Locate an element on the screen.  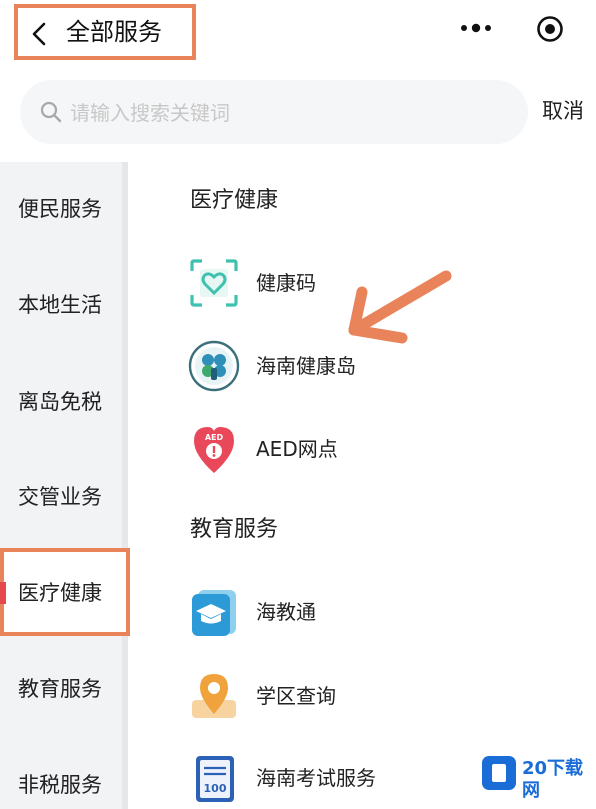
health-code-icon is located at coordinates (214, 283).